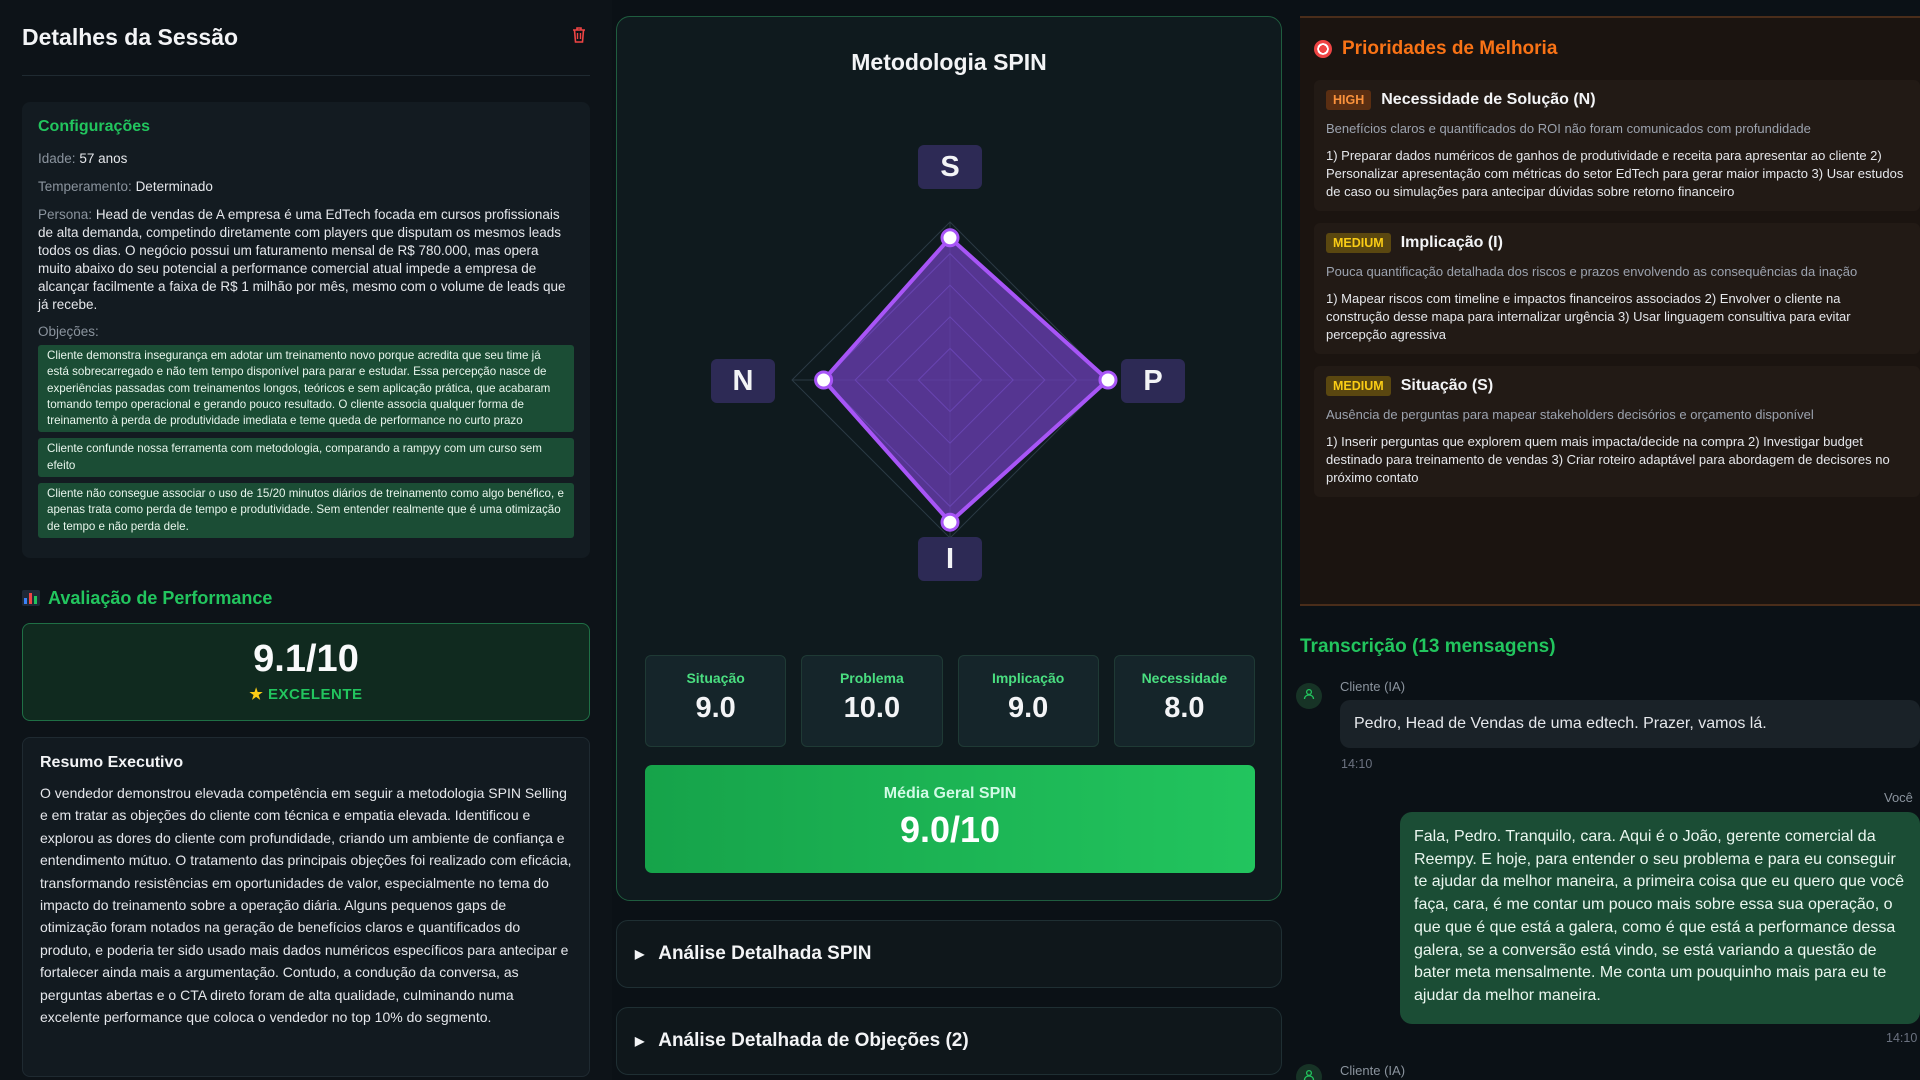 This screenshot has height=1080, width=1920. What do you see at coordinates (965, 380) in the screenshot?
I see `radar-data-area` at bounding box center [965, 380].